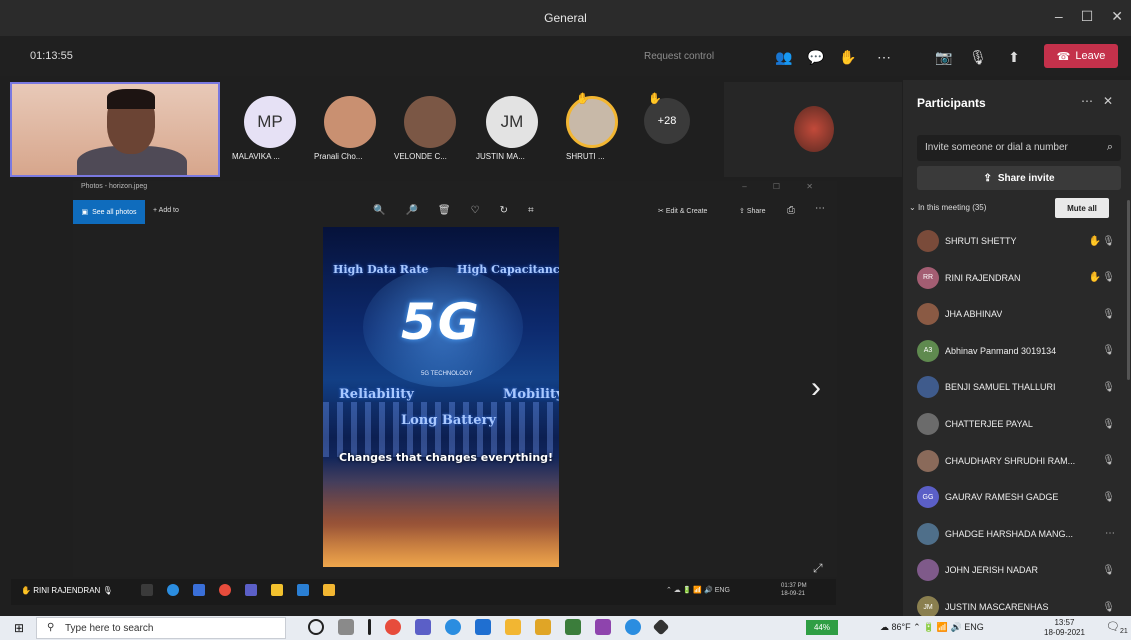  I want to click on in-meeting-header: ⌄ In this meeting (35), so click(947, 207).